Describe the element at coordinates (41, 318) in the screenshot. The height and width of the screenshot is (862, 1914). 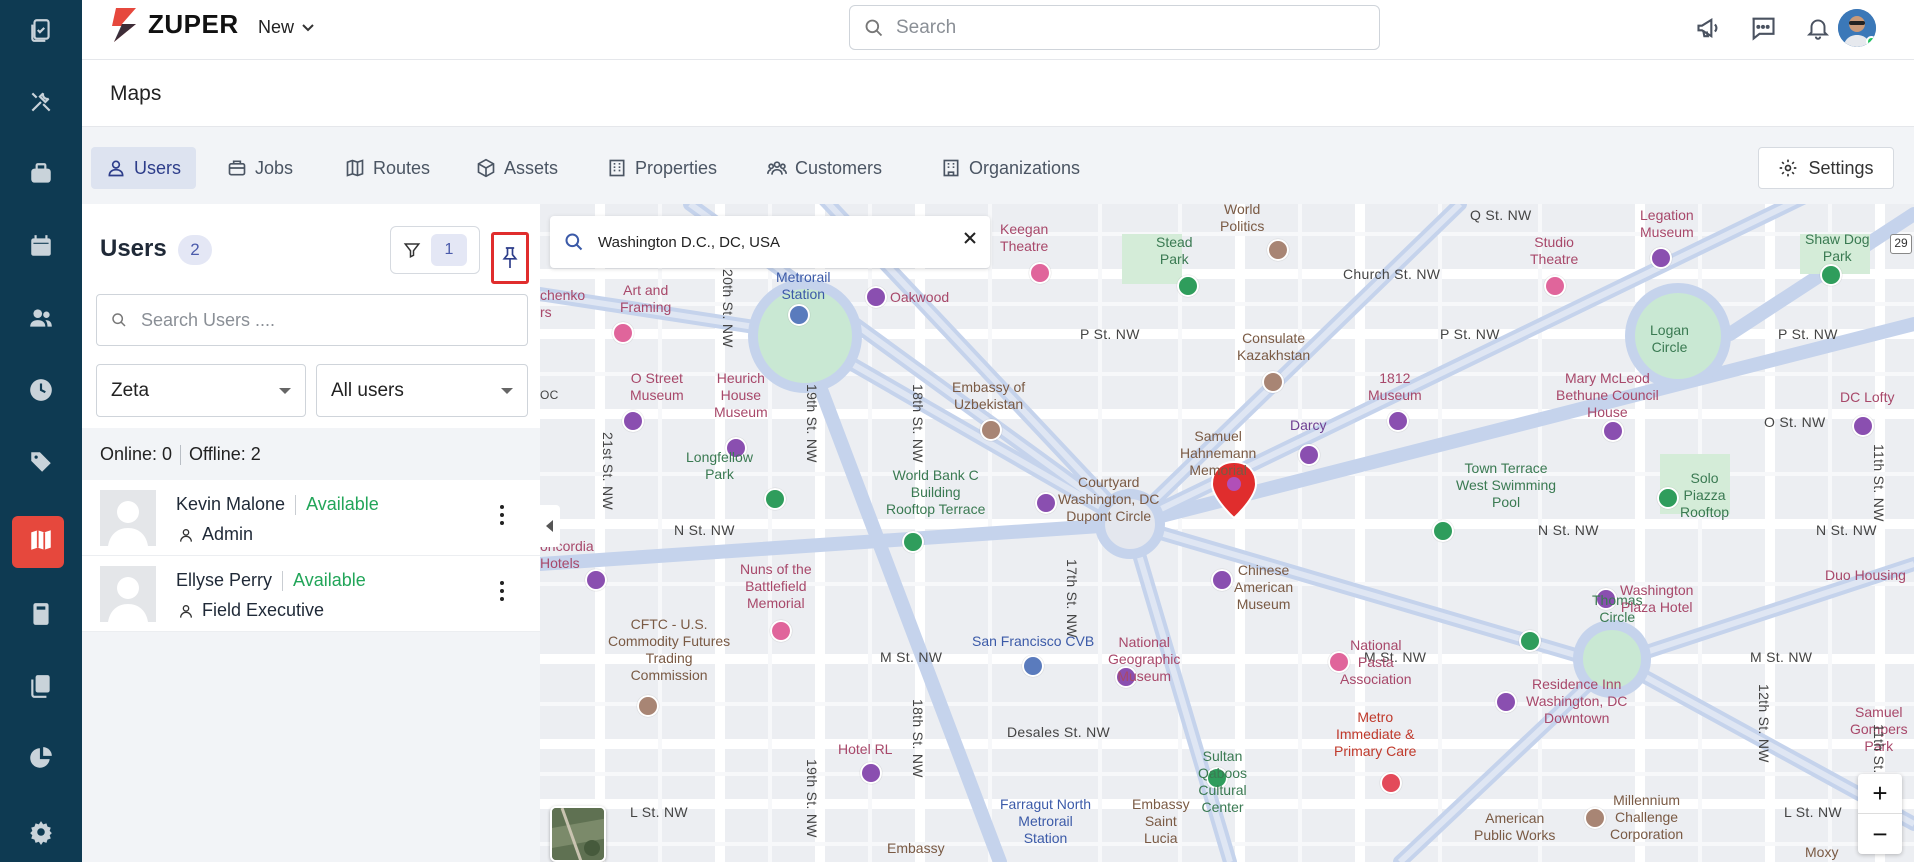
I see `rail-team-icon` at that location.